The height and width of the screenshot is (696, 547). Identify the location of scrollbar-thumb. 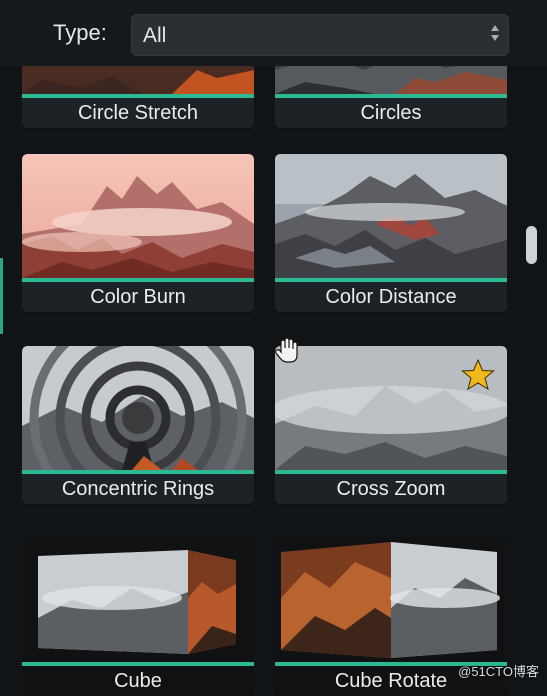
(531, 245).